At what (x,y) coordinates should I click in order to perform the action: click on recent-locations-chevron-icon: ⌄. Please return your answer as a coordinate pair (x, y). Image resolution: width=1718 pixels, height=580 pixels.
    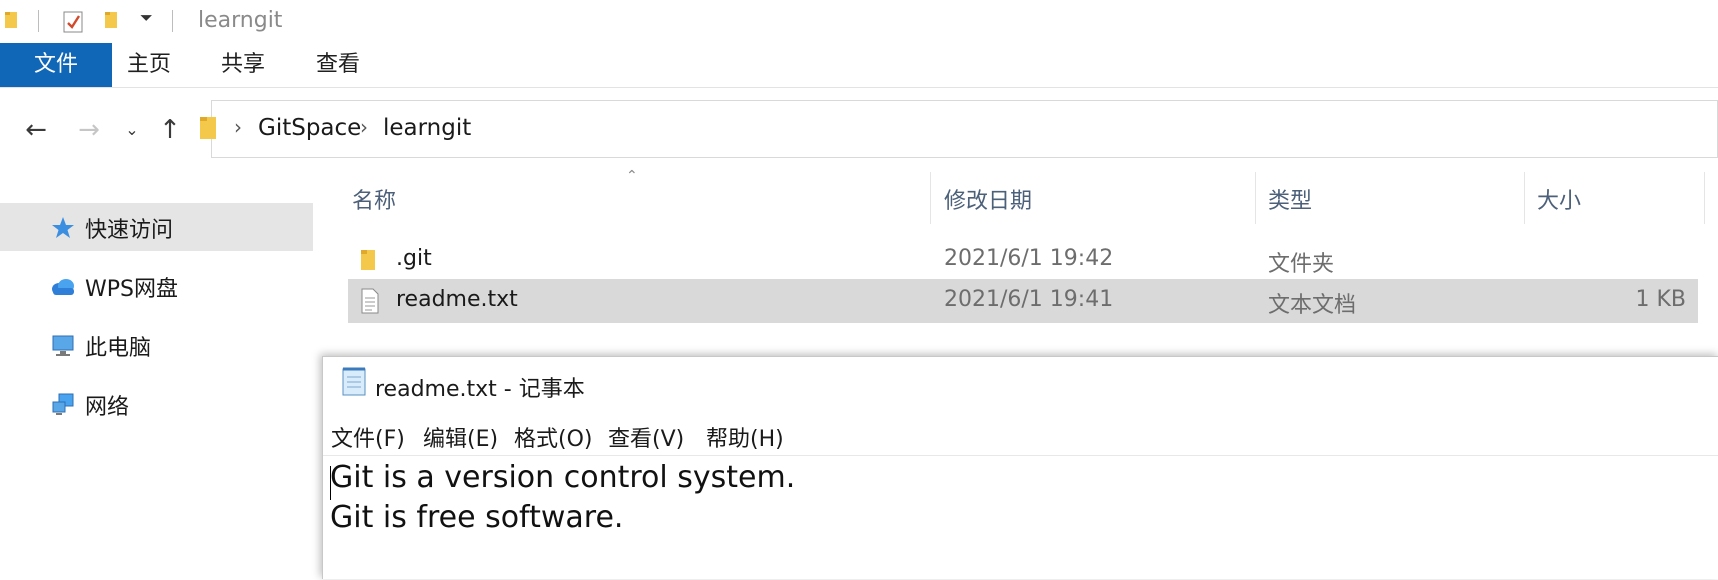
    Looking at the image, I should click on (132, 130).